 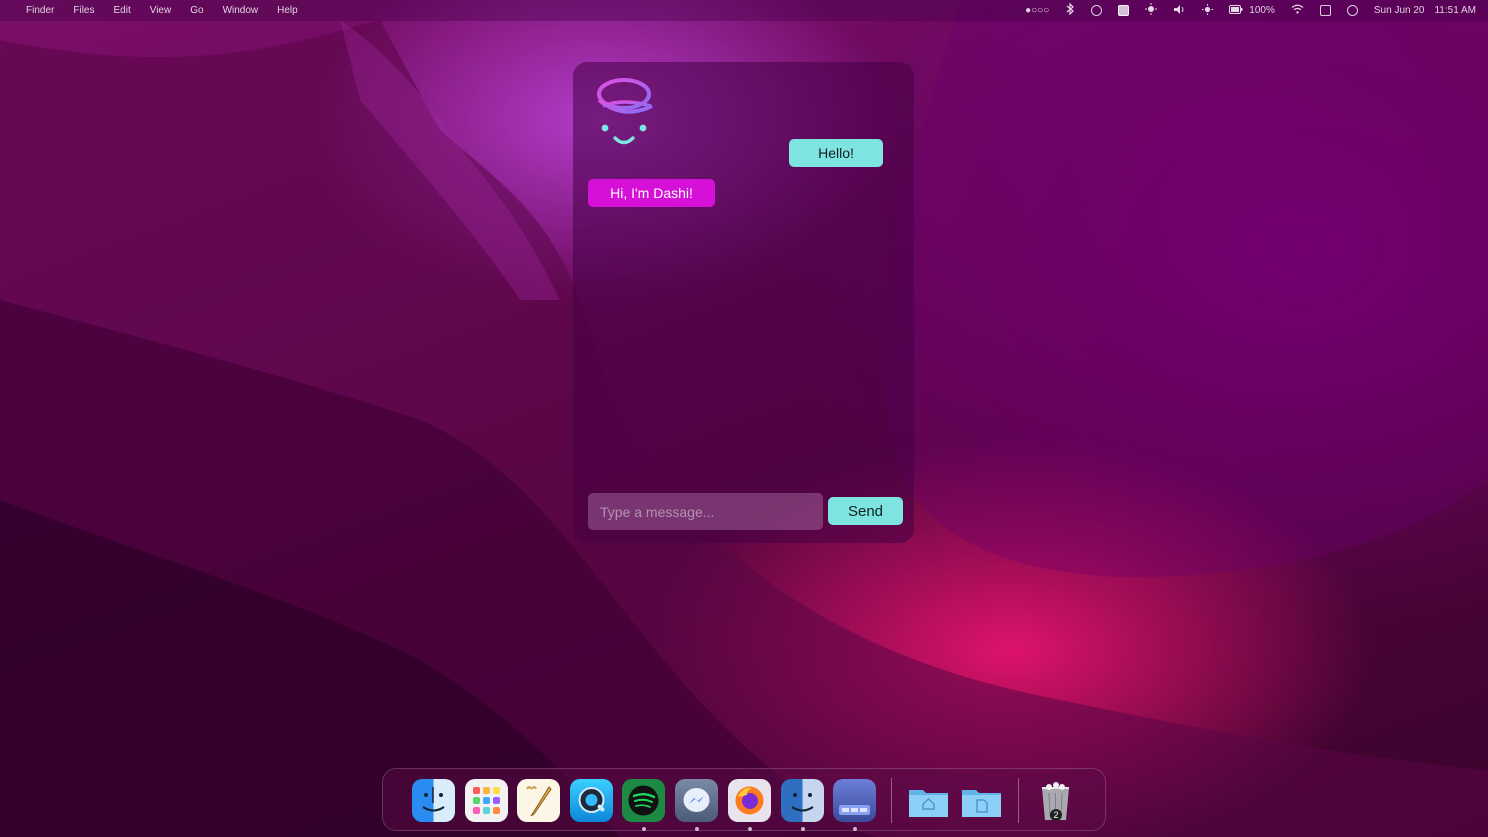 What do you see at coordinates (40, 10) in the screenshot?
I see `menu-finder: Finder` at bounding box center [40, 10].